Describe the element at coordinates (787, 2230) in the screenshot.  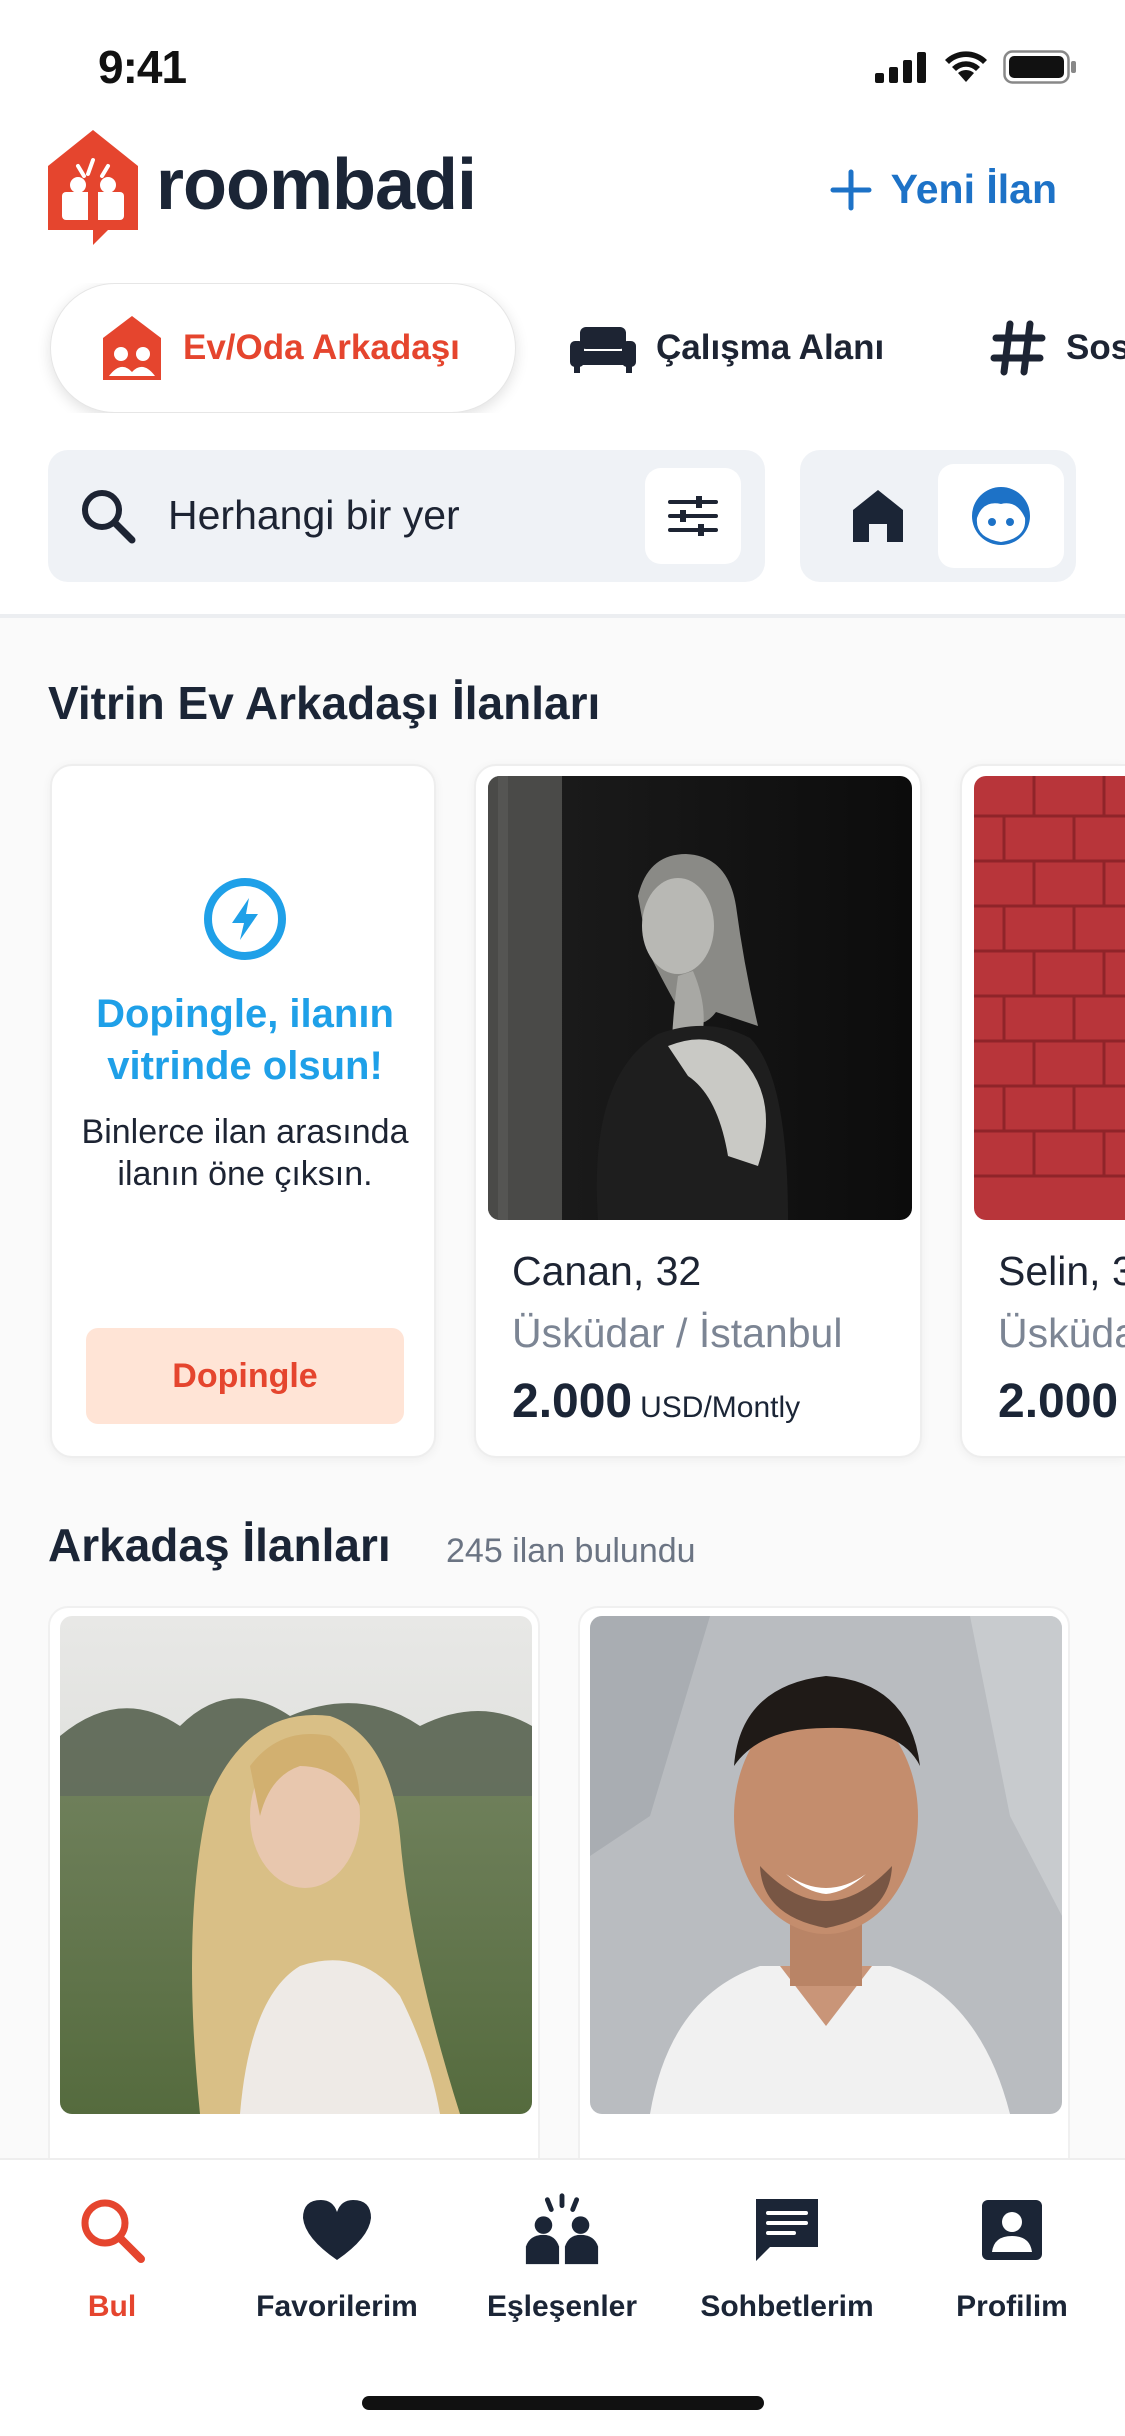
I see `chat-icon` at that location.